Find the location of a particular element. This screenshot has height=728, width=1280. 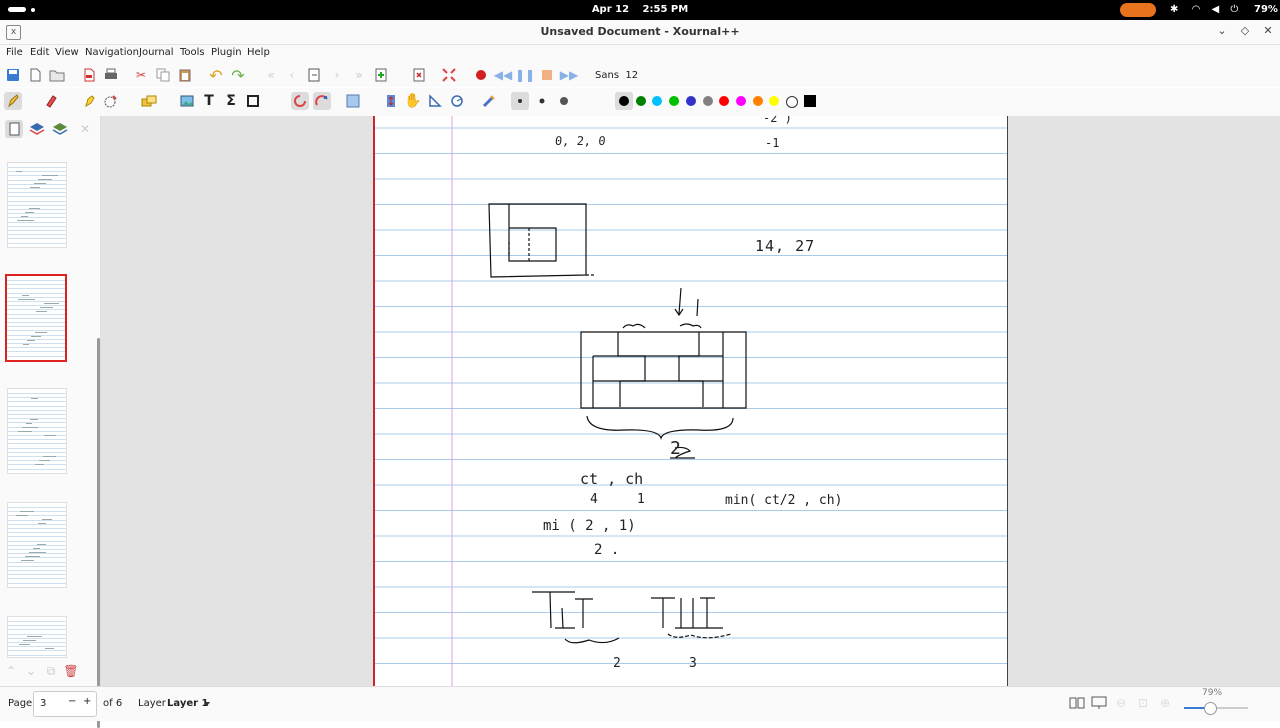

compass-icon is located at coordinates (457, 101).